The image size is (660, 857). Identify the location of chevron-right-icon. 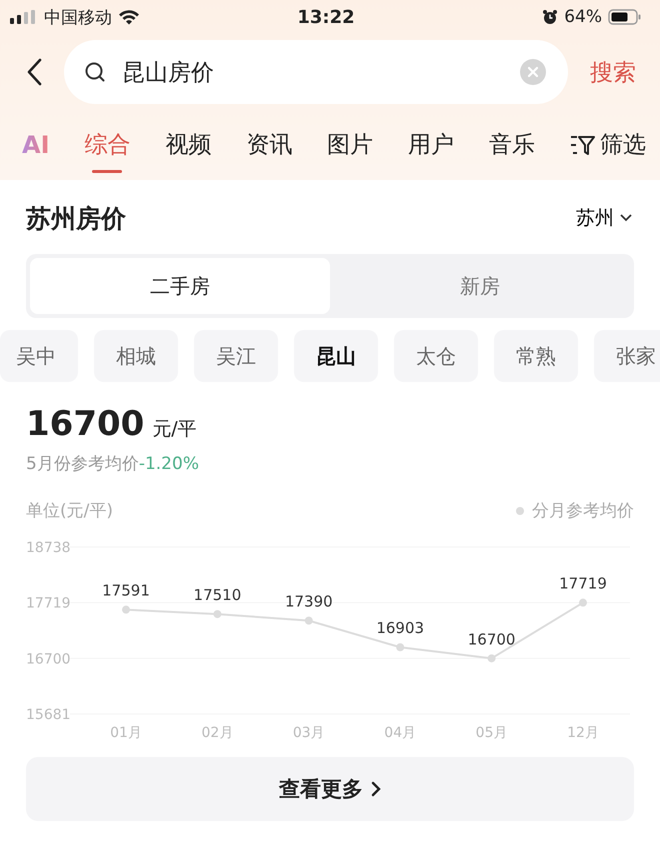
(376, 789).